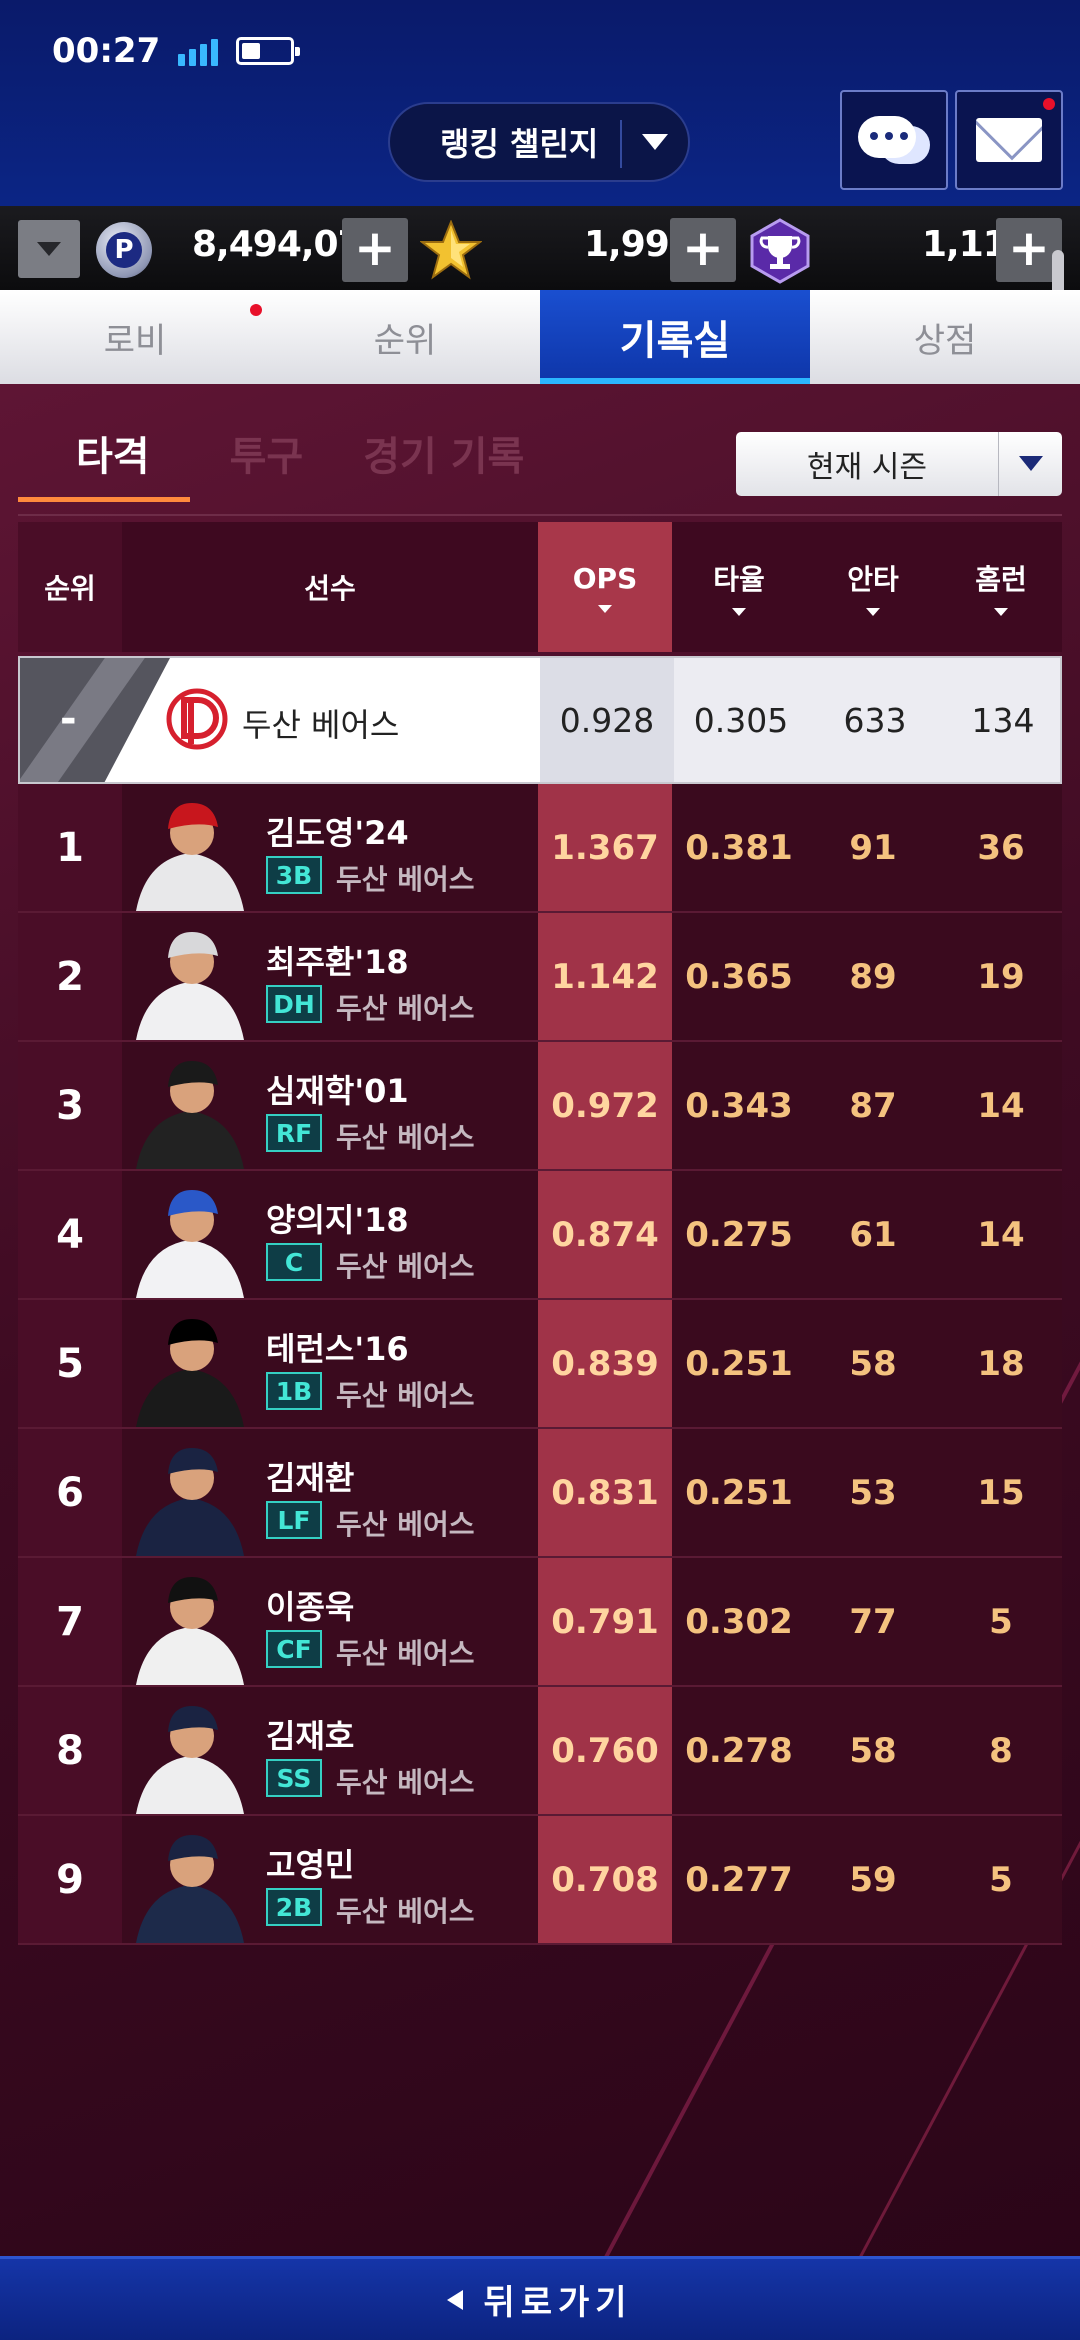  I want to click on position-badge: CF, so click(294, 1649).